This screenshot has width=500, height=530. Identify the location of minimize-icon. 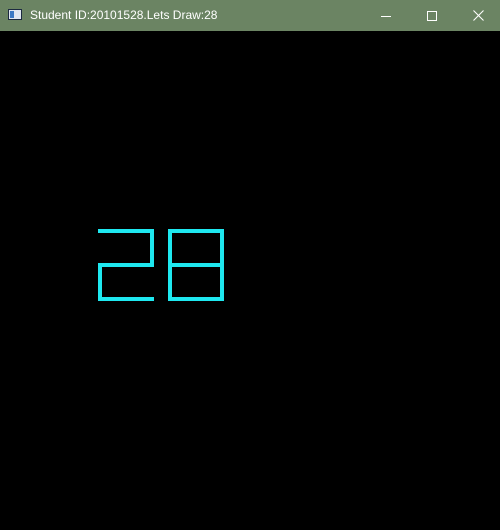
(386, 16).